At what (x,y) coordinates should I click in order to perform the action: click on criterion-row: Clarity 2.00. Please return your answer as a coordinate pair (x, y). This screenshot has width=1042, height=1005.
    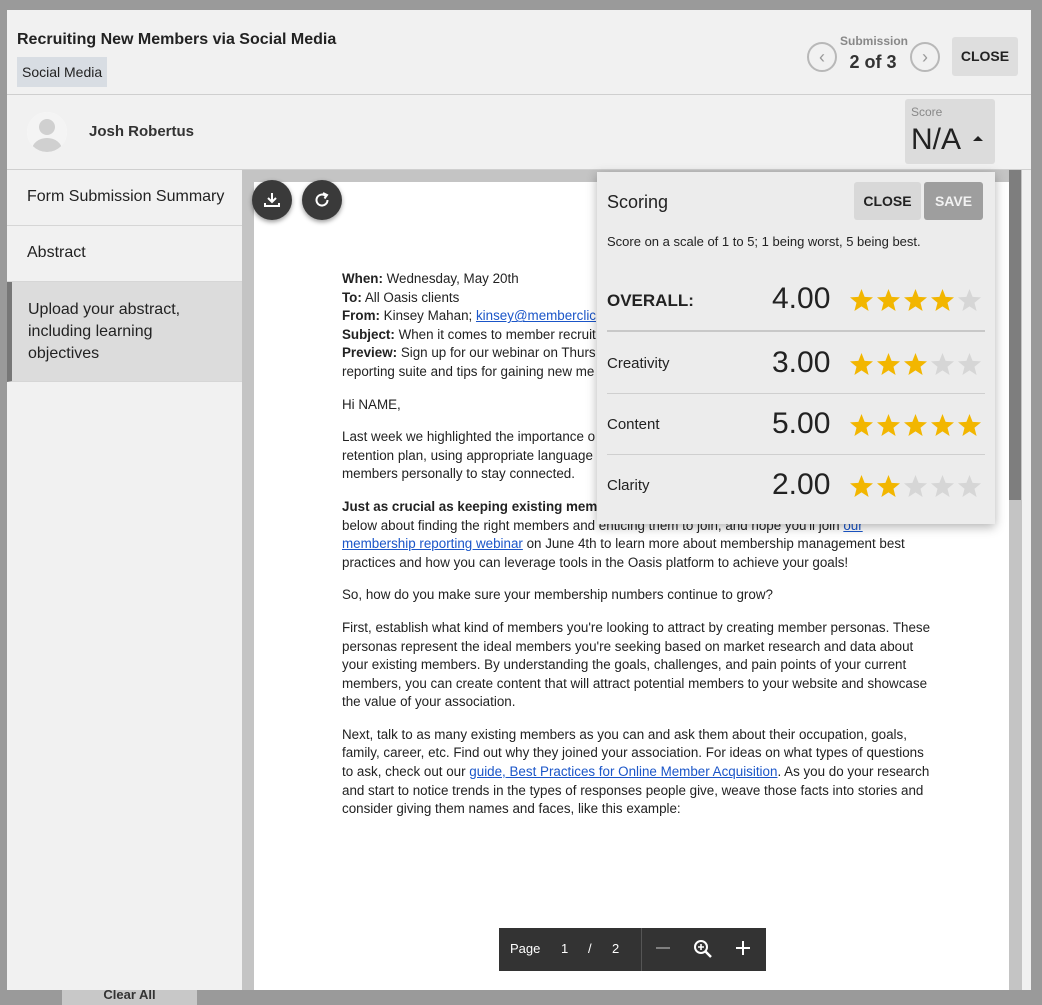
    Looking at the image, I should click on (796, 496).